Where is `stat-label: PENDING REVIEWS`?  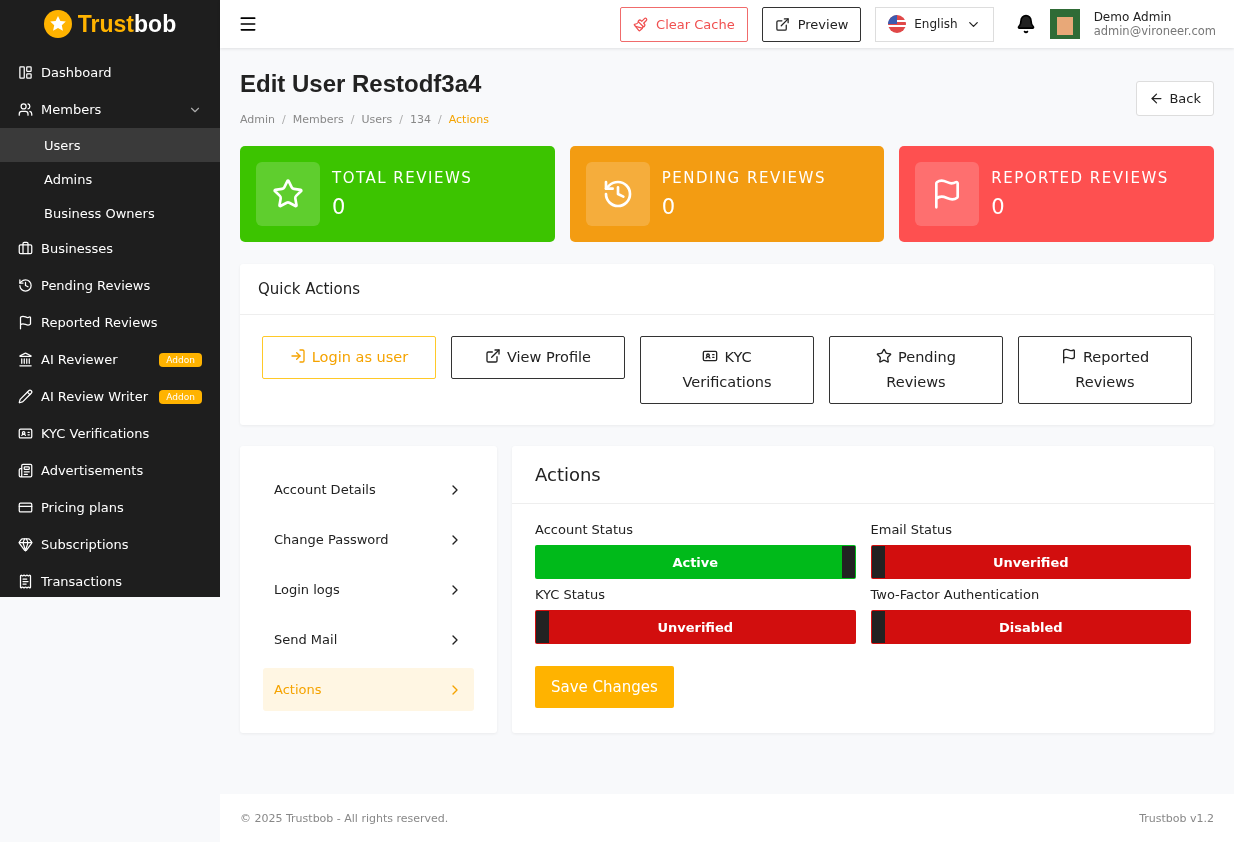 stat-label: PENDING REVIEWS is located at coordinates (743, 178).